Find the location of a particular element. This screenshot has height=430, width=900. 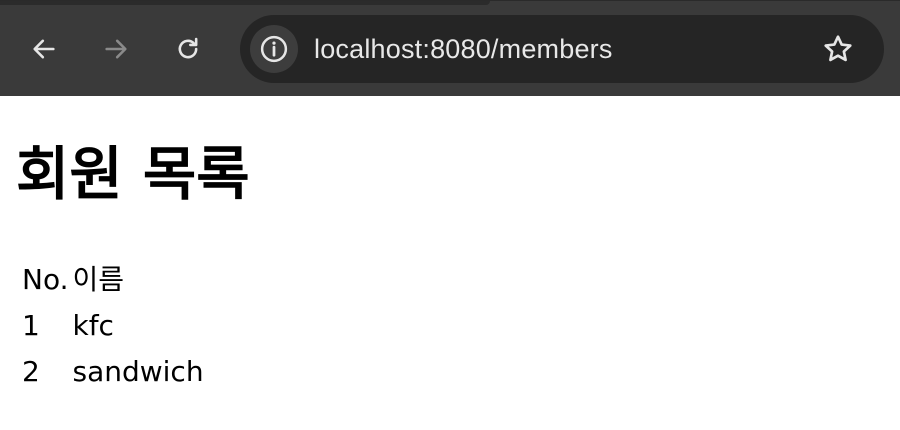

reload-icon is located at coordinates (188, 48).